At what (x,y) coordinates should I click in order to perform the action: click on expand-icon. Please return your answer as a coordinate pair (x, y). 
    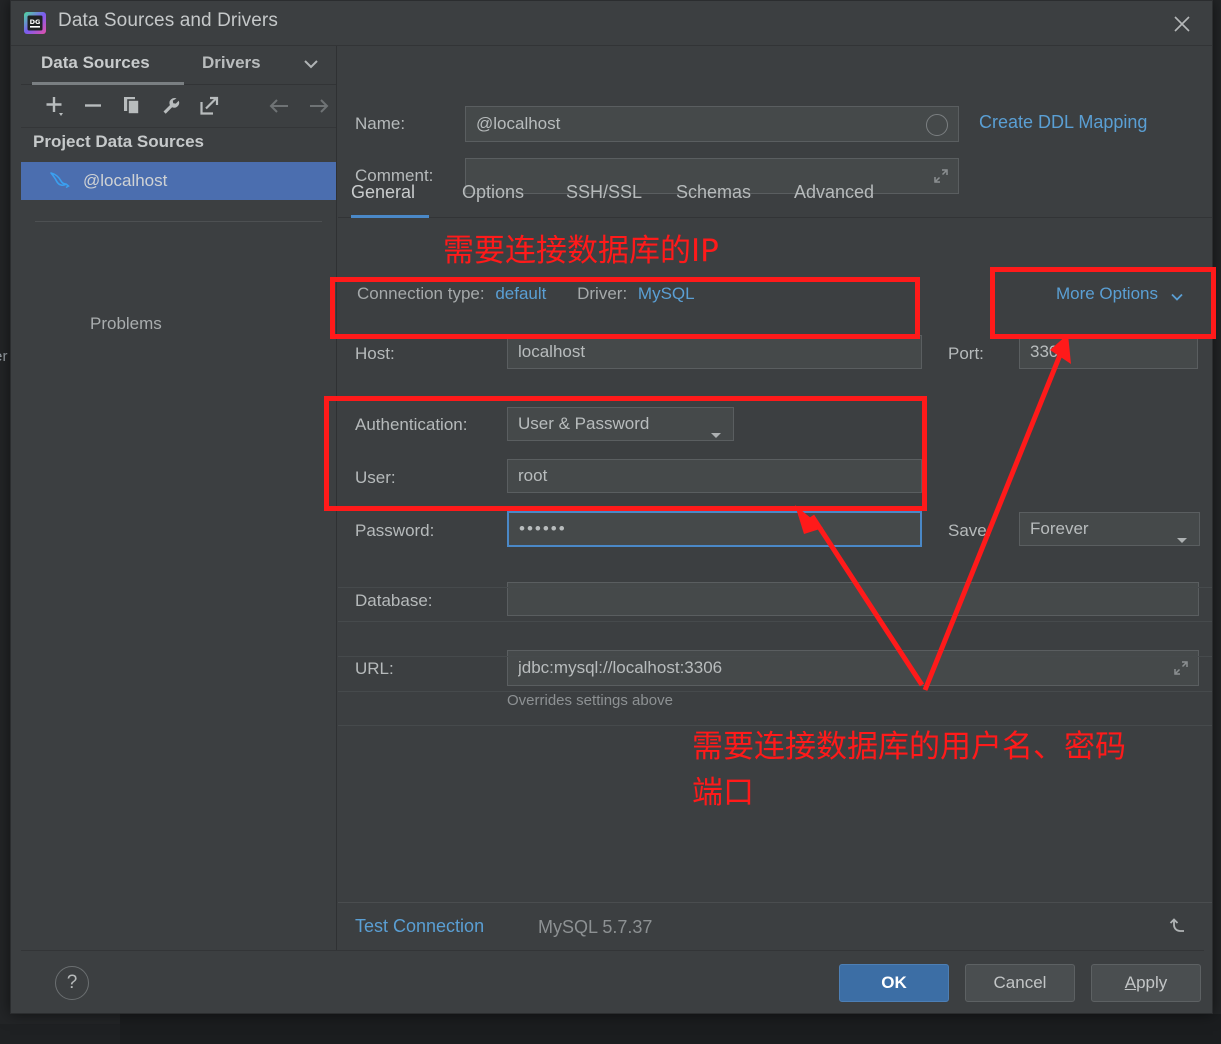
    Looking at the image, I should click on (1181, 670).